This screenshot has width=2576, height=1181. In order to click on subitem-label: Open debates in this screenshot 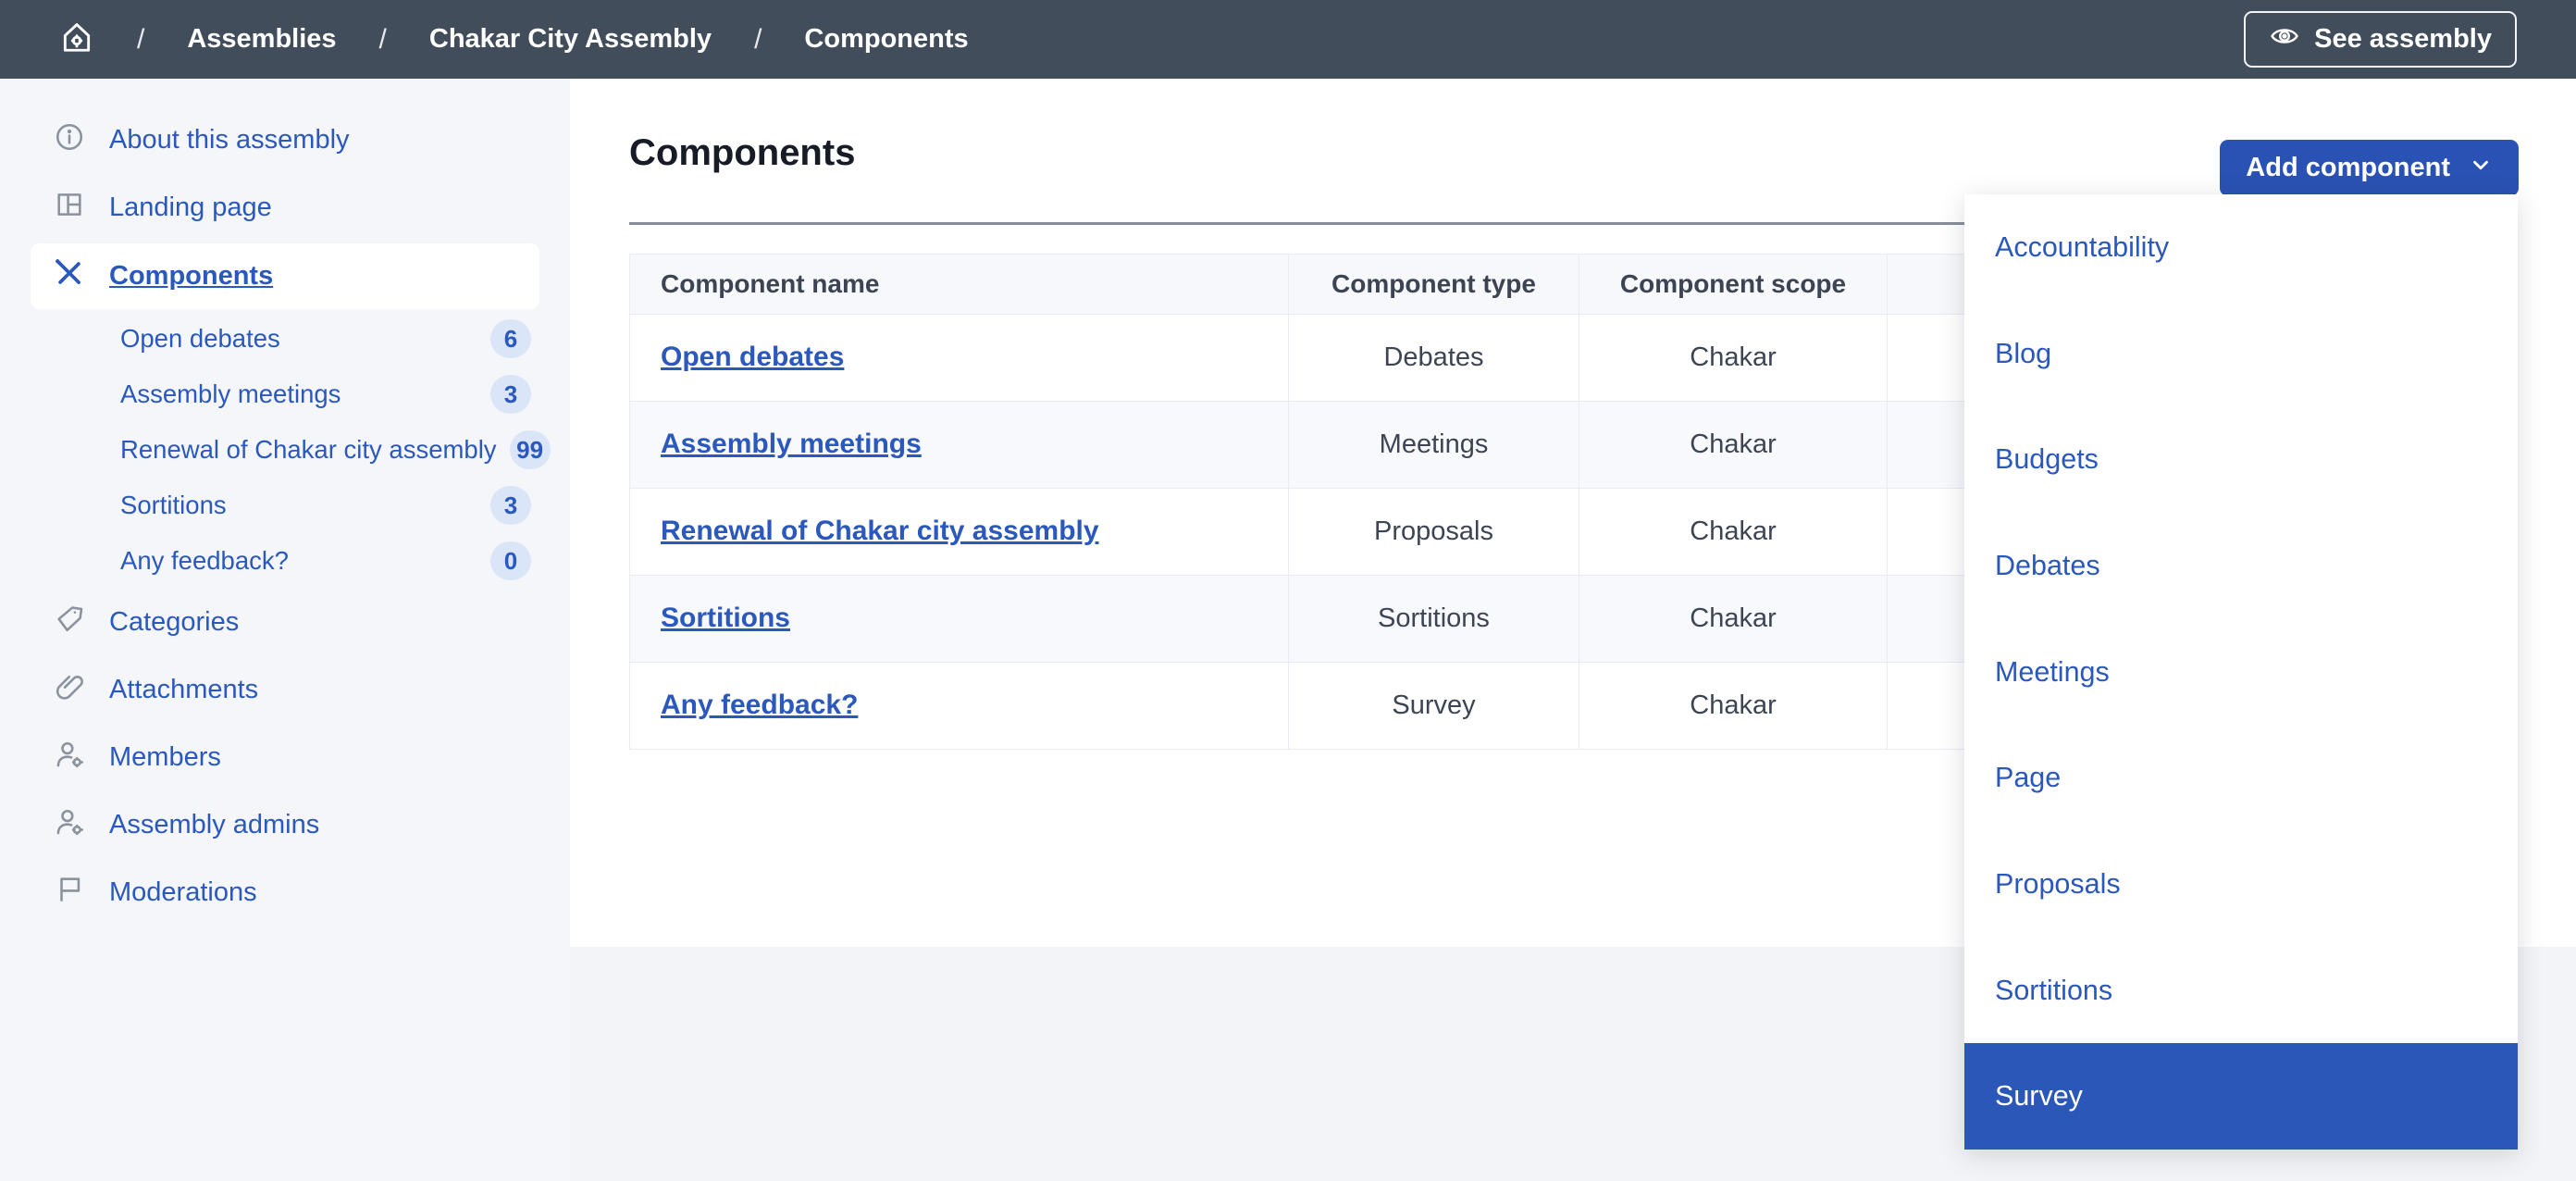, I will do `click(200, 339)`.